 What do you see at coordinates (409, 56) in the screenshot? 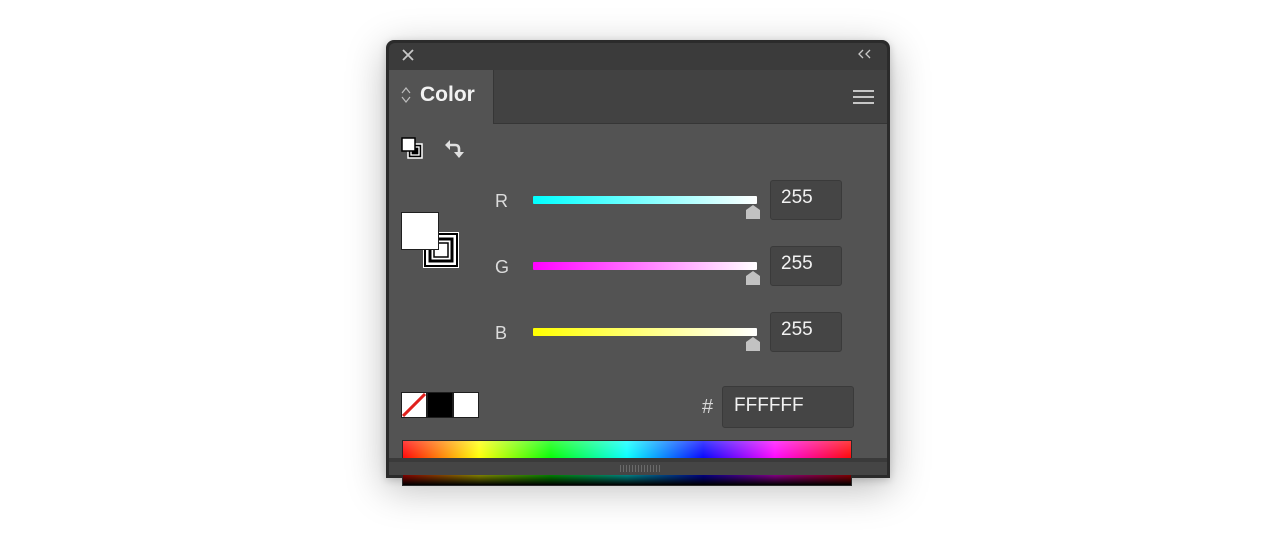
I see `close-icon` at bounding box center [409, 56].